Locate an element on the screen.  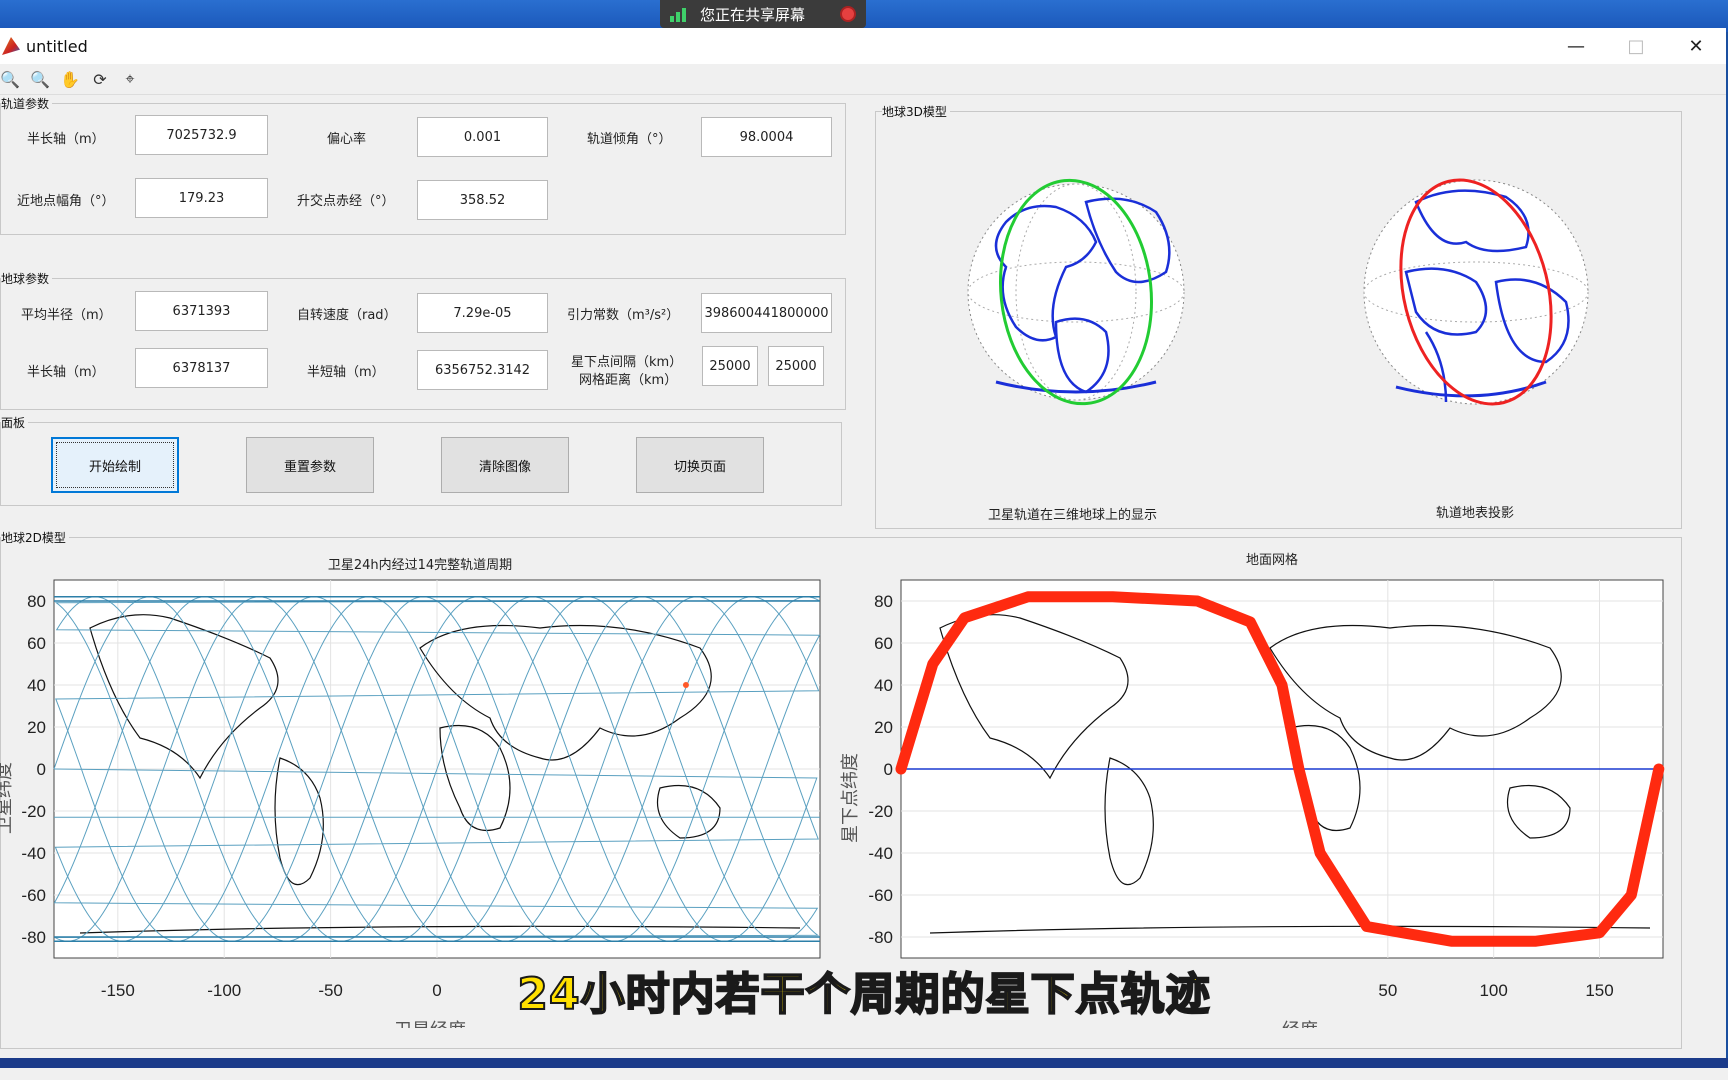
chart-left-ylabel: 卫星纬度 is located at coordinates (7, 798).